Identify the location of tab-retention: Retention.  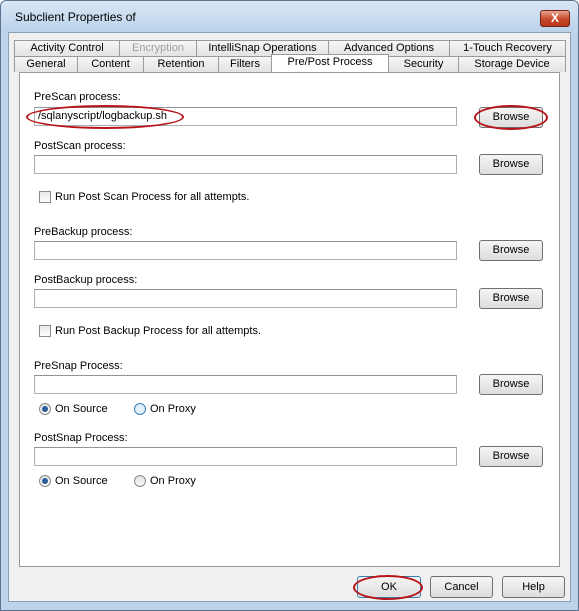
(181, 64).